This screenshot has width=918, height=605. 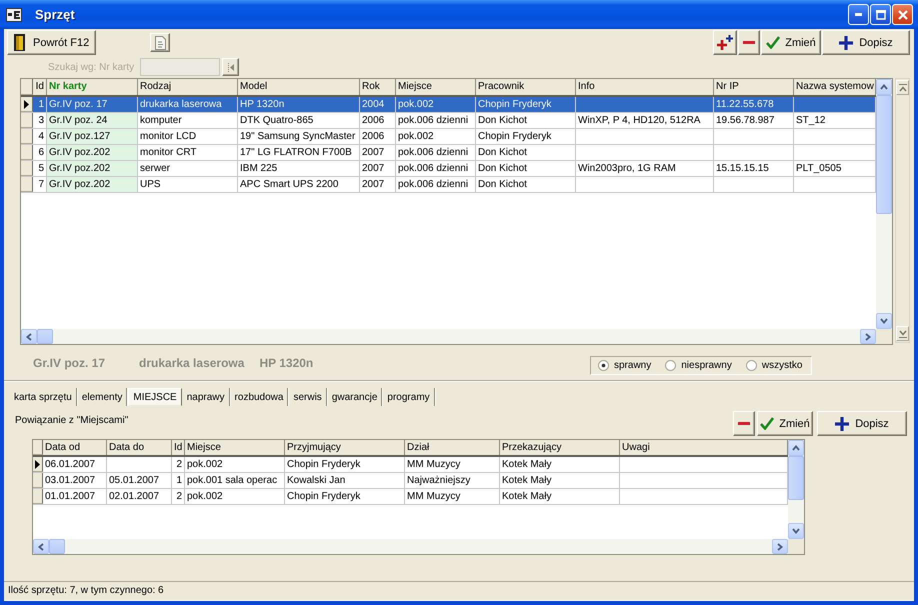 I want to click on table-cell: Kowalski Jan, so click(x=345, y=480).